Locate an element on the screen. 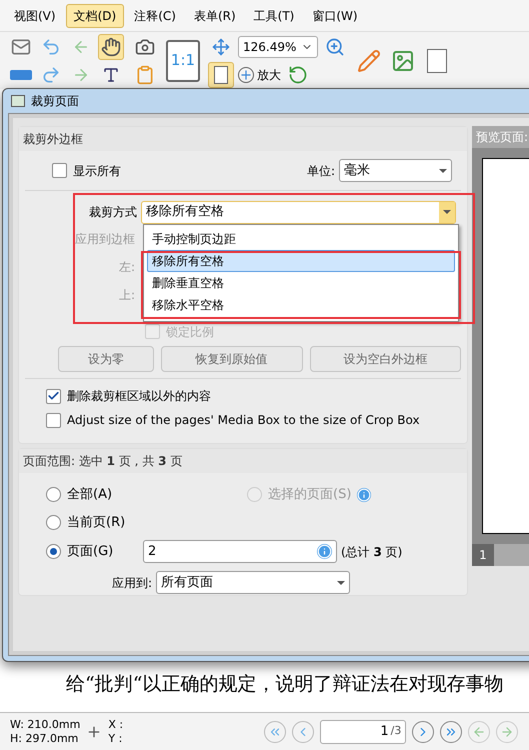  action-button: 设为空白外边框 is located at coordinates (385, 359).